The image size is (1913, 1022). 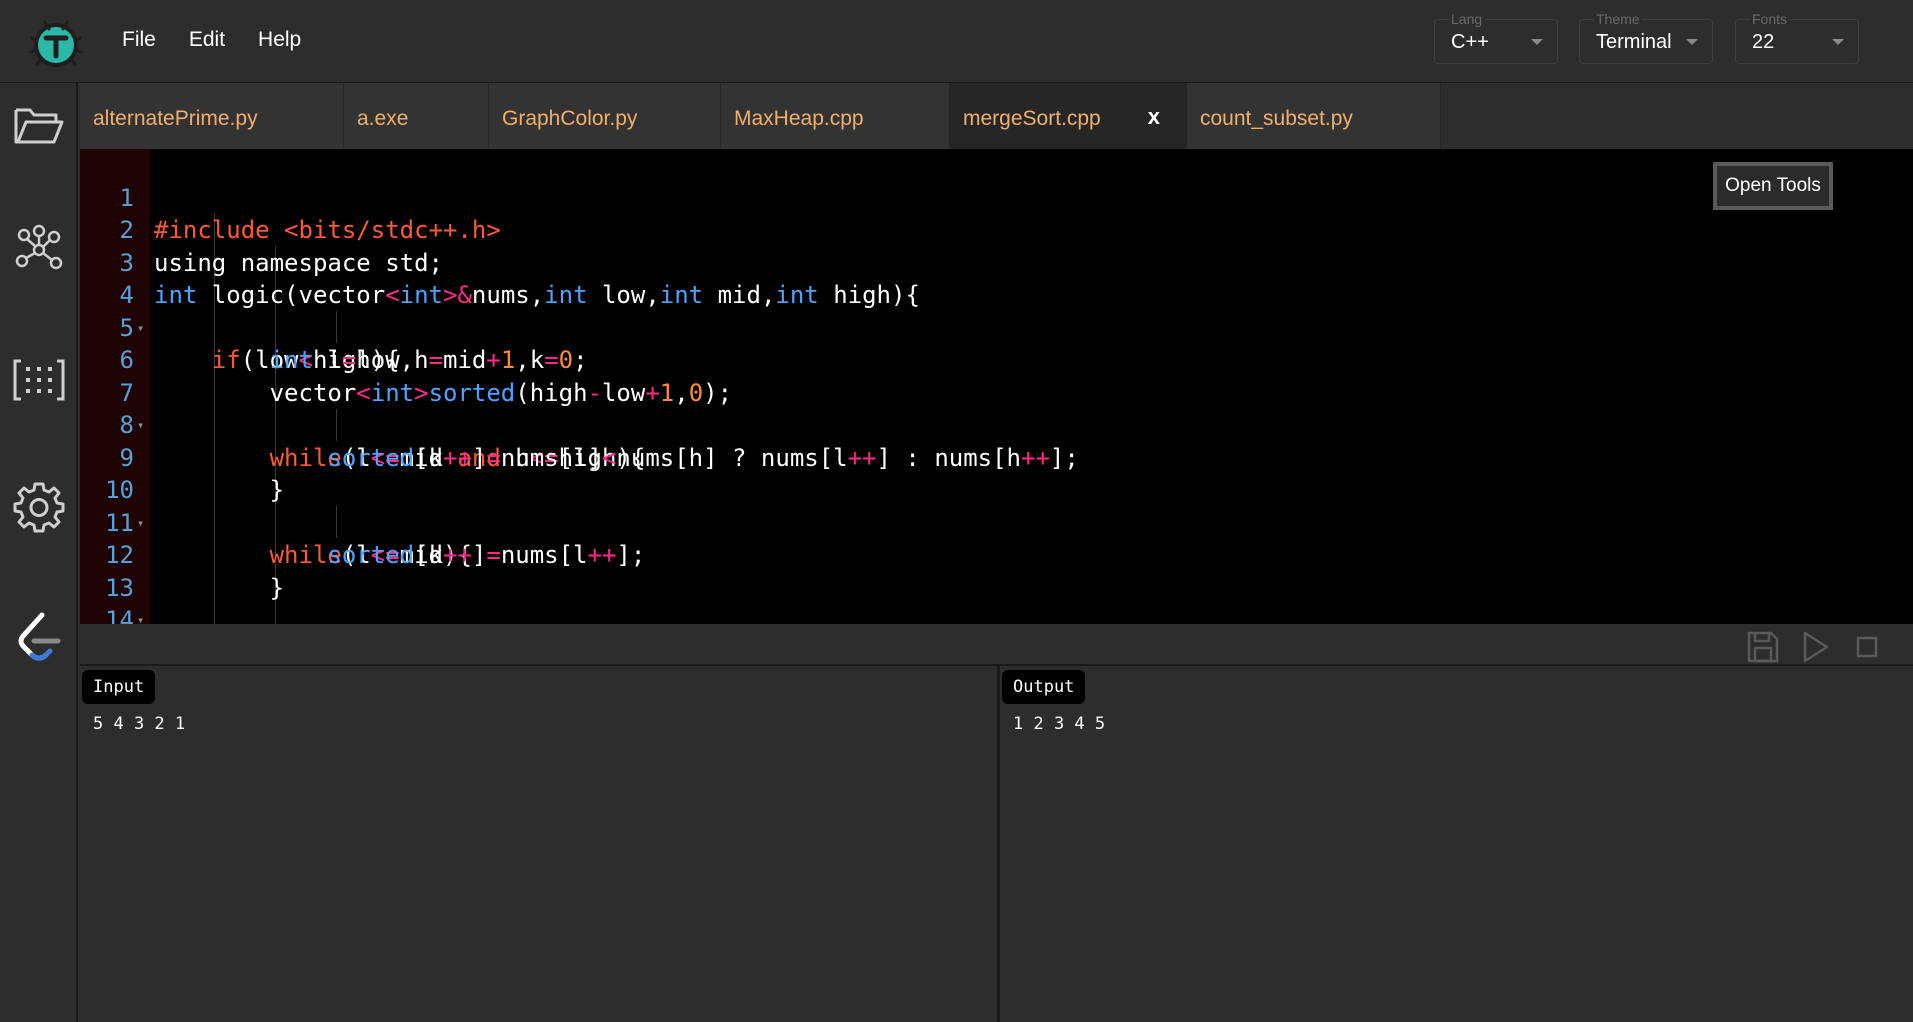 I want to click on play-icon, so click(x=1815, y=647).